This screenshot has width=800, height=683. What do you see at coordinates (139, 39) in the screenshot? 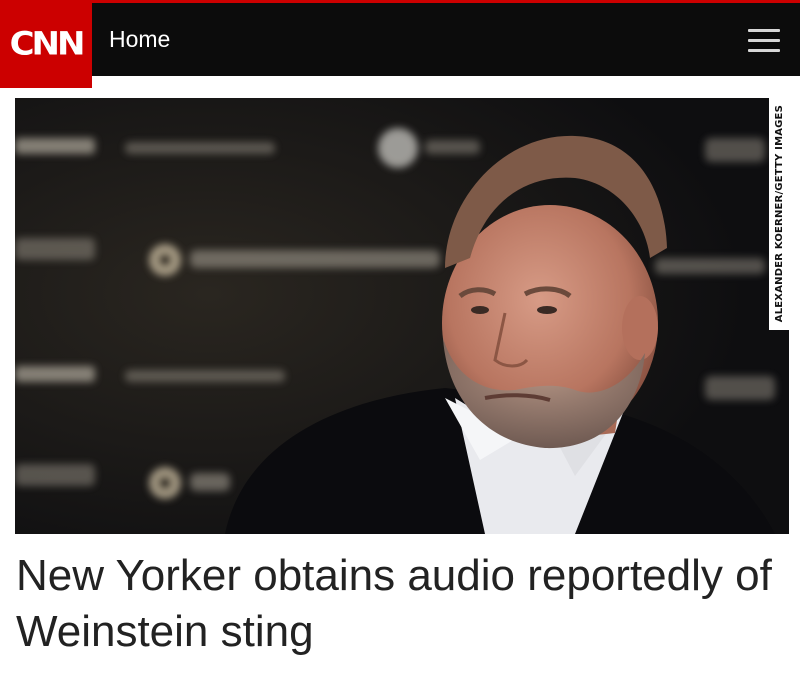
I see `nav-home-link: Home` at bounding box center [139, 39].